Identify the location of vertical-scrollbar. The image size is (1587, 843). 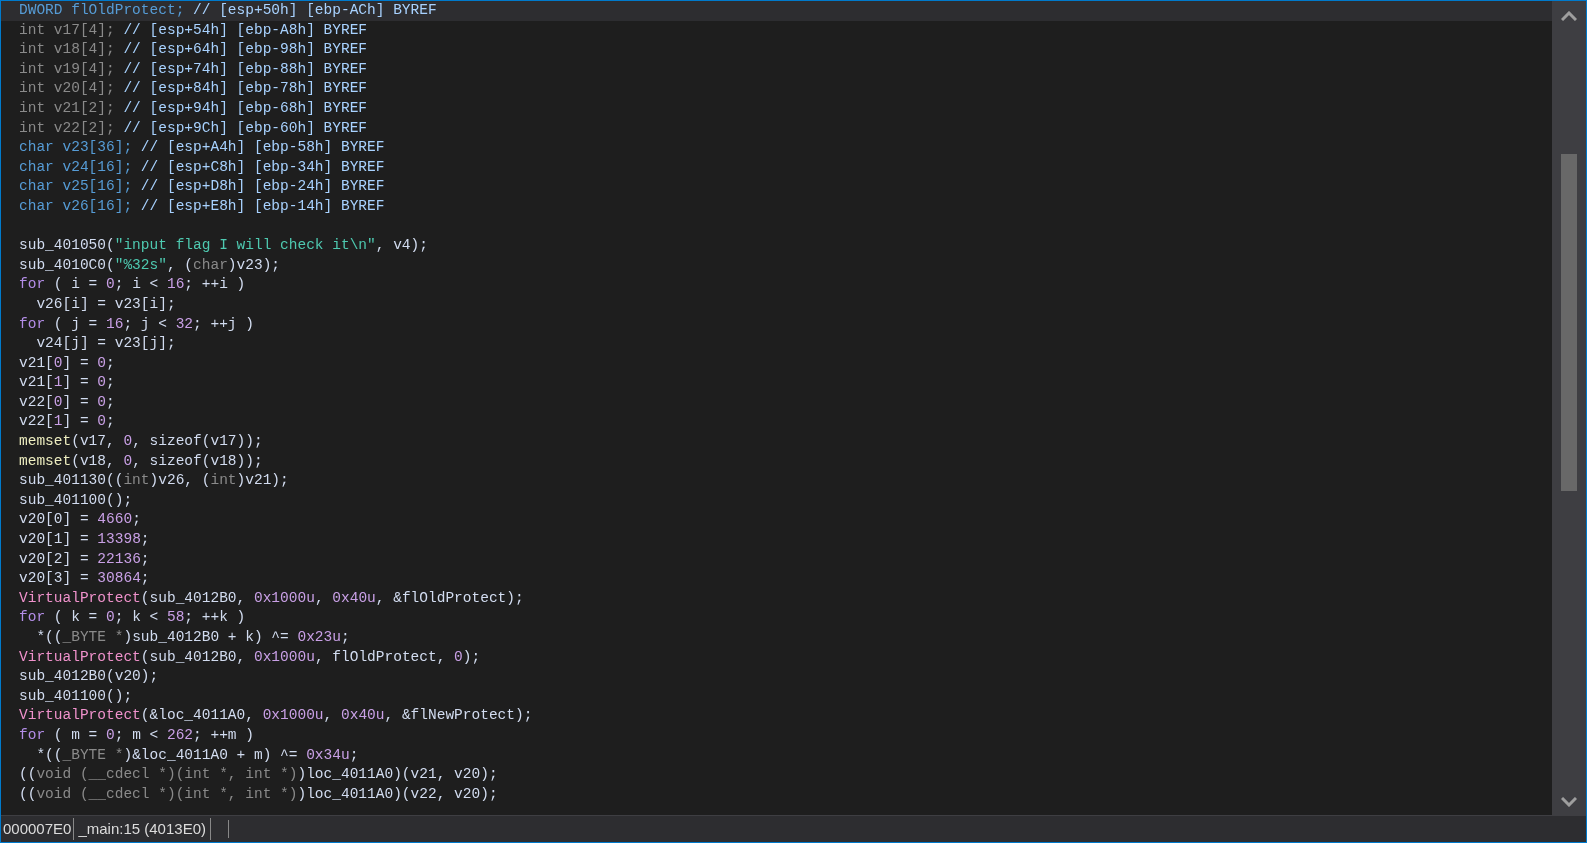
(1569, 408).